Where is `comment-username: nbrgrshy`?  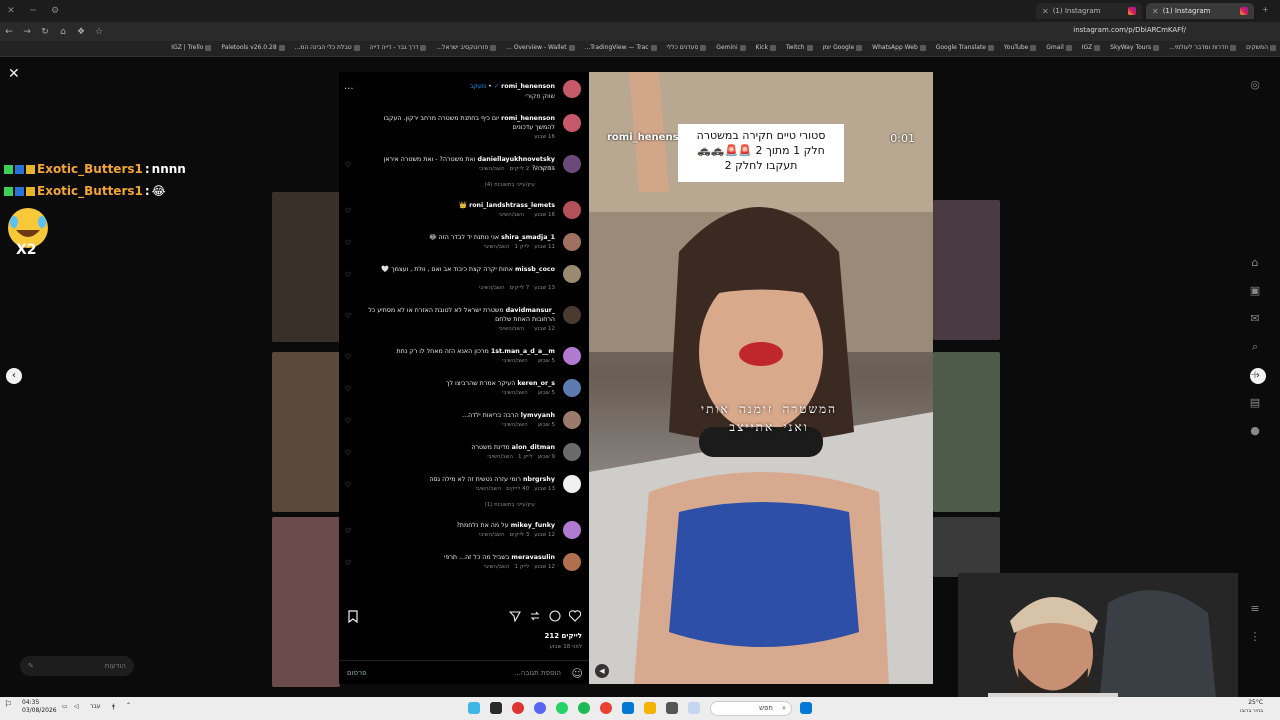 comment-username: nbrgrshy is located at coordinates (539, 479).